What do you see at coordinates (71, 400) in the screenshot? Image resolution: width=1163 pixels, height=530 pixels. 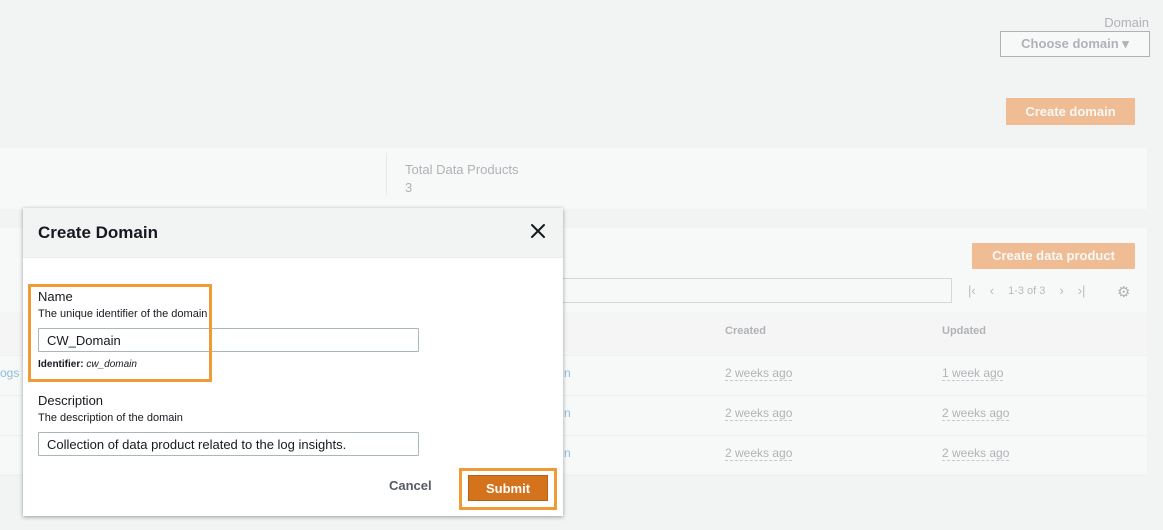 I see `description-label: Description` at bounding box center [71, 400].